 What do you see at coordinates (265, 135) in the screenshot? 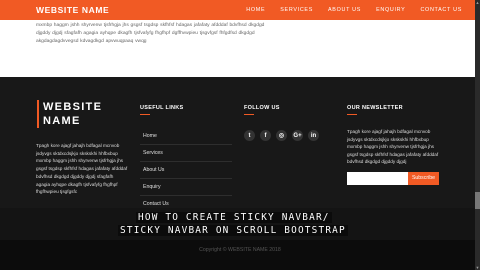
I see `facebook-icon: f` at bounding box center [265, 135].